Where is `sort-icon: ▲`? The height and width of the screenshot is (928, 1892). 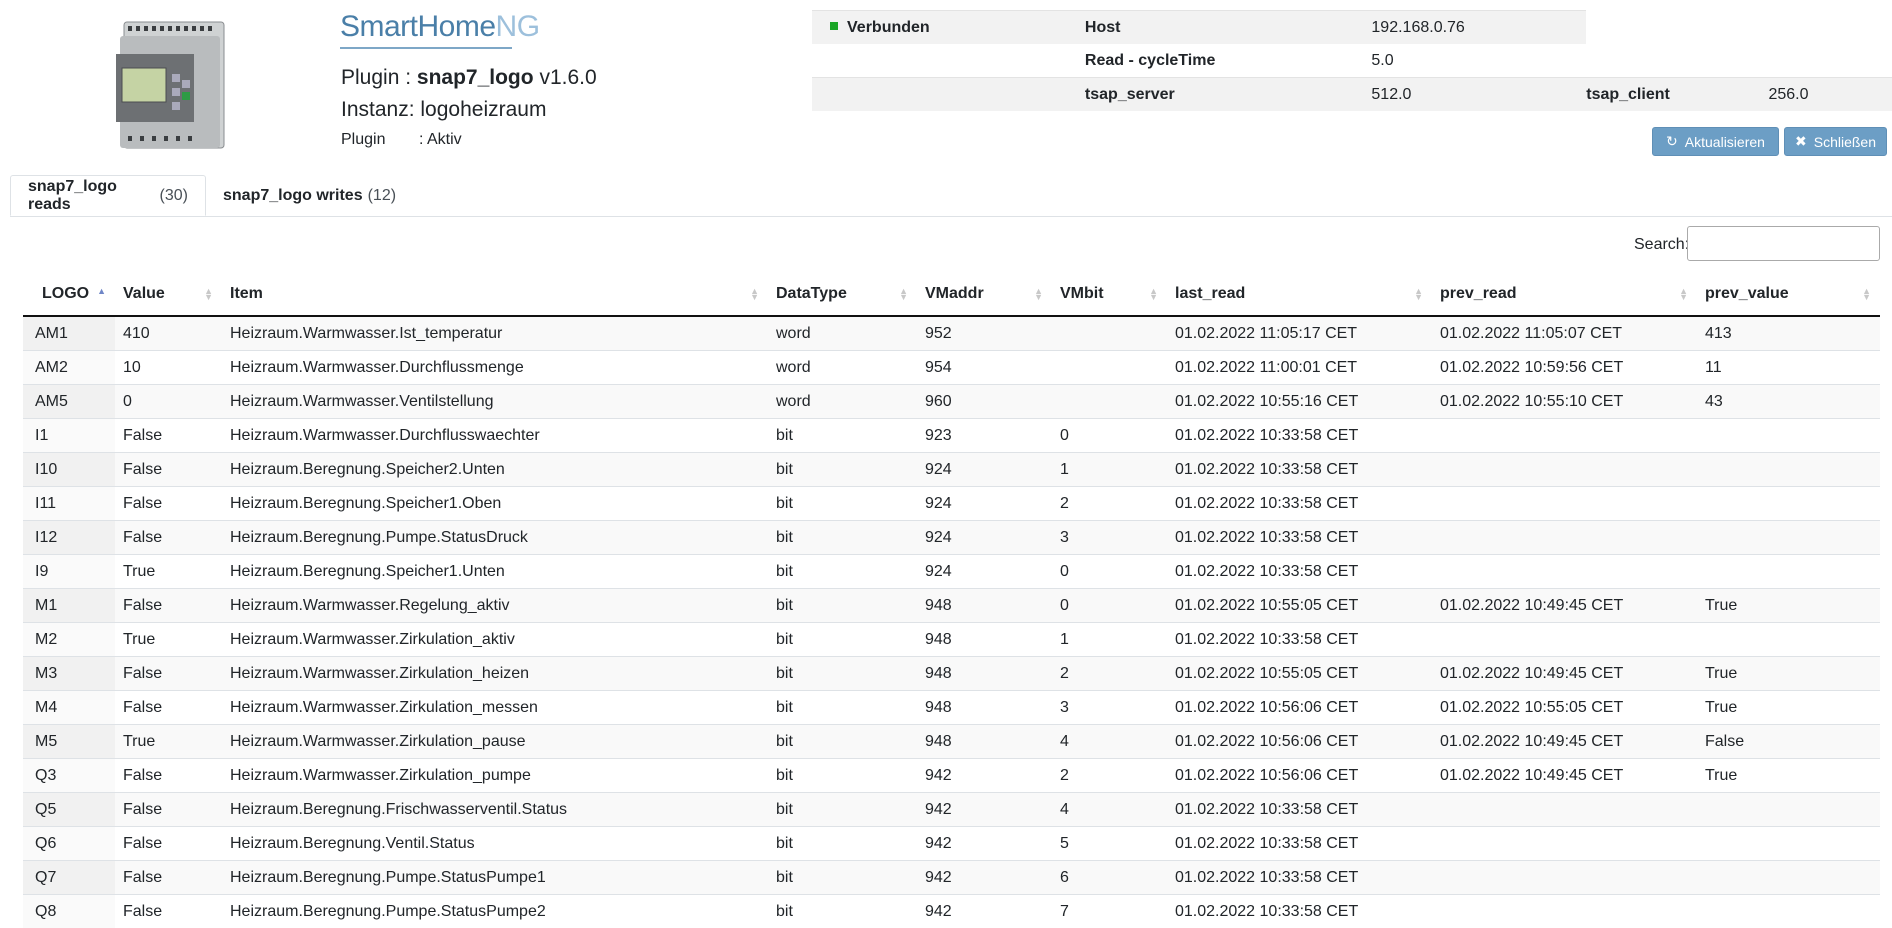
sort-icon: ▲ is located at coordinates (101, 291).